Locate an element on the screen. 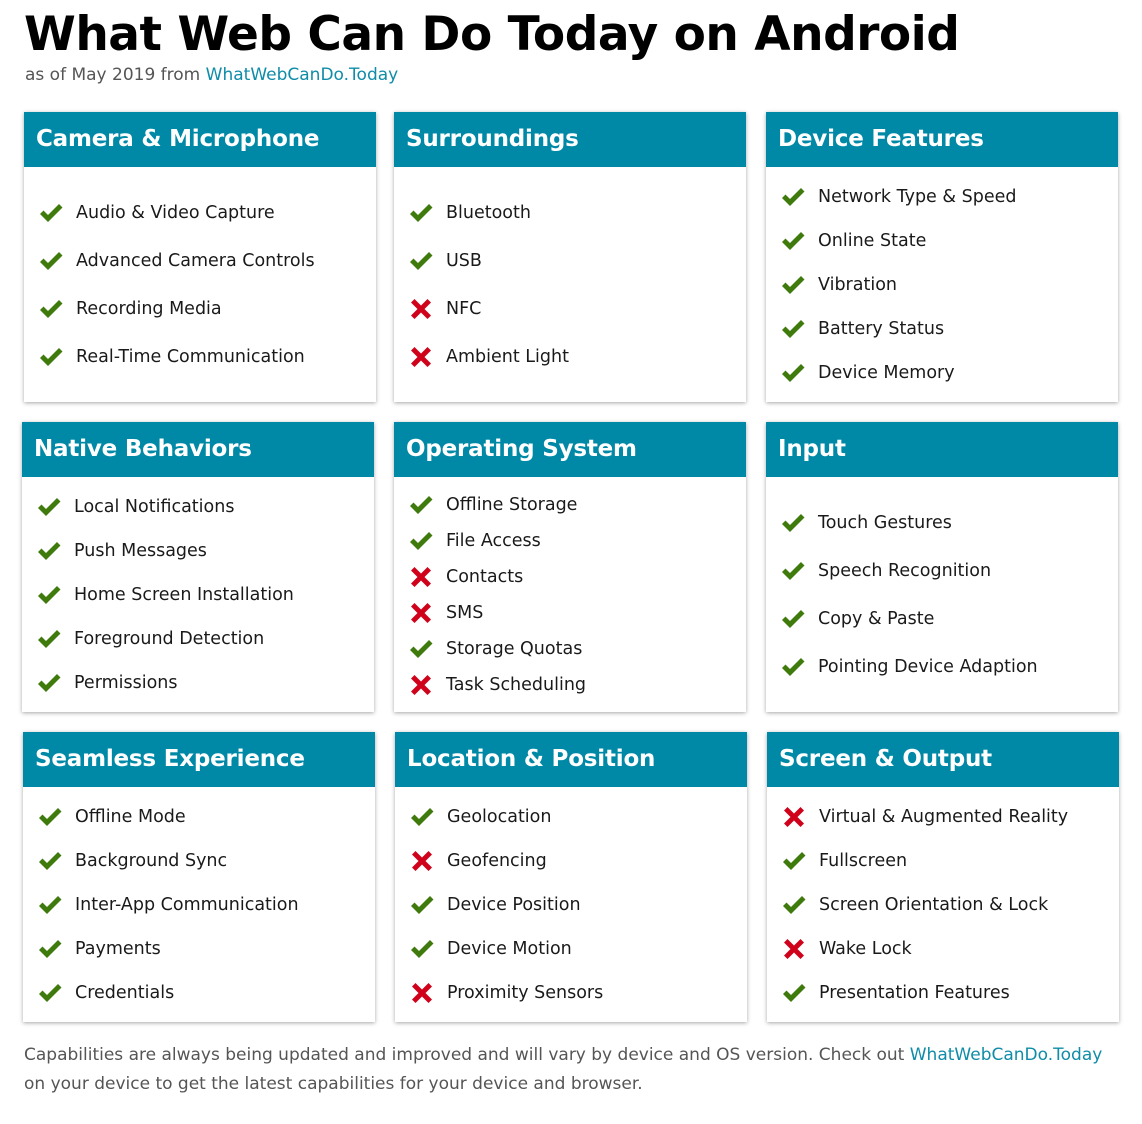 The image size is (1142, 1124). category-title: Camera & Microphone is located at coordinates (200, 139).